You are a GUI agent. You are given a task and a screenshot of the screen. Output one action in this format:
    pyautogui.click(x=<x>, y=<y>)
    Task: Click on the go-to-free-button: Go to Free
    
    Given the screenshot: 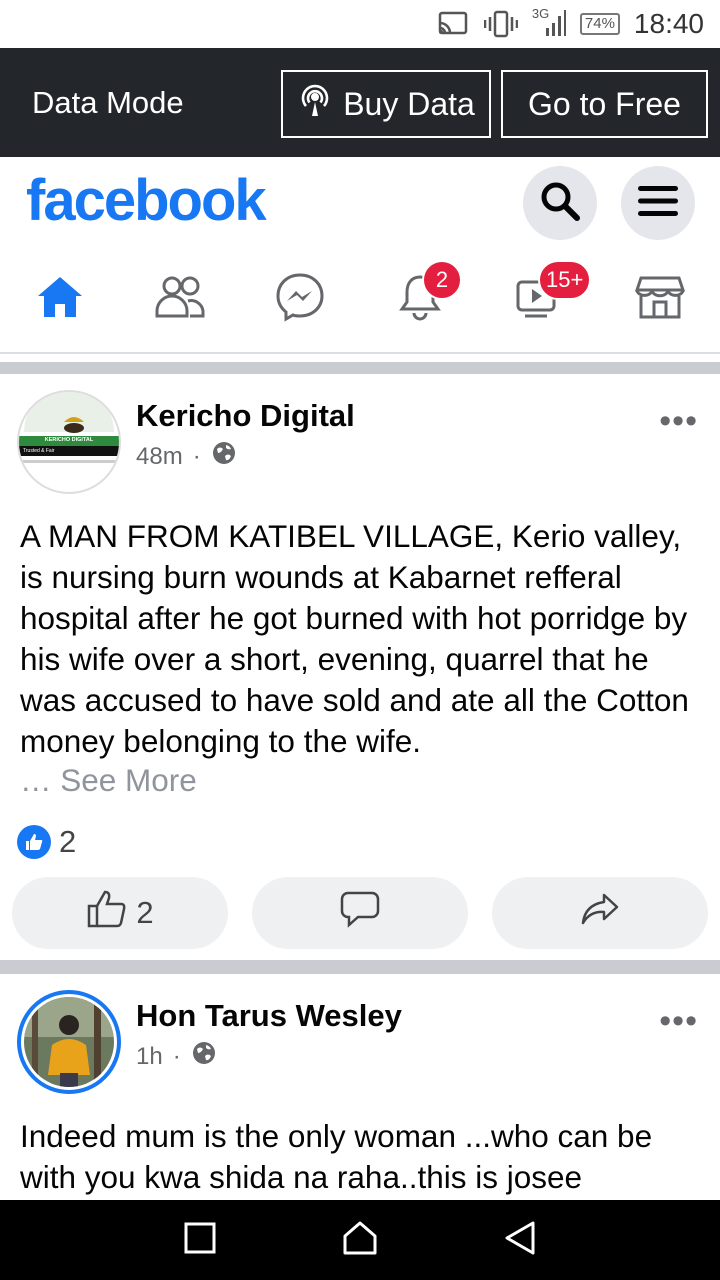 What is the action you would take?
    pyautogui.click(x=604, y=104)
    